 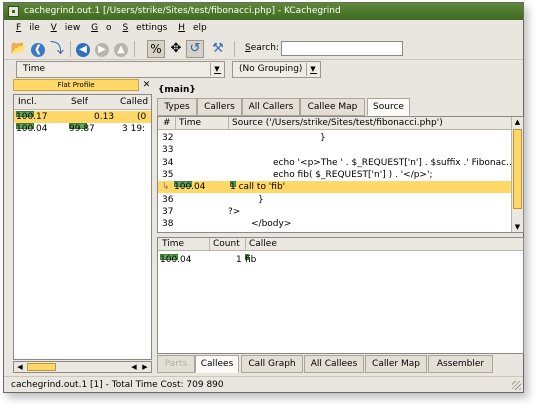 I want to click on self-value: 99.87, so click(x=82, y=129).